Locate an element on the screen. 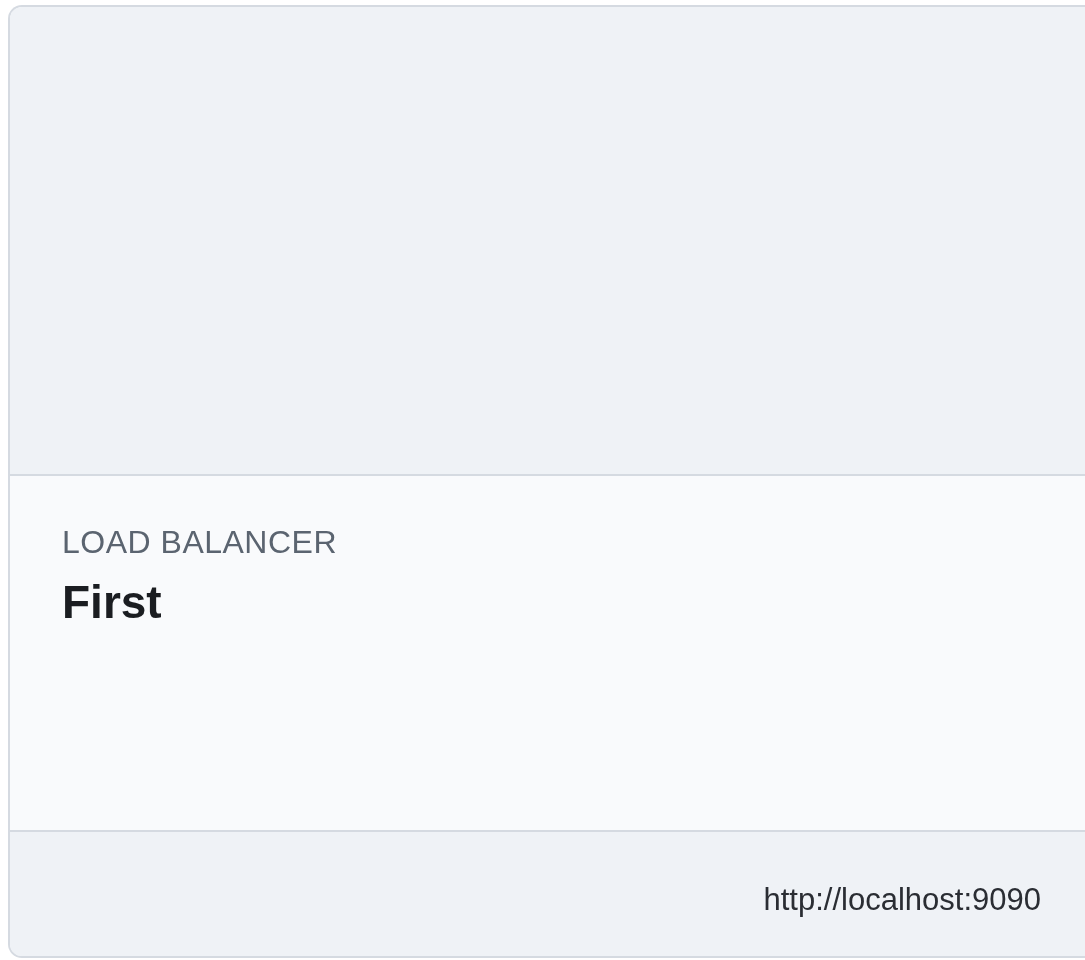  card-title: First is located at coordinates (112, 602).